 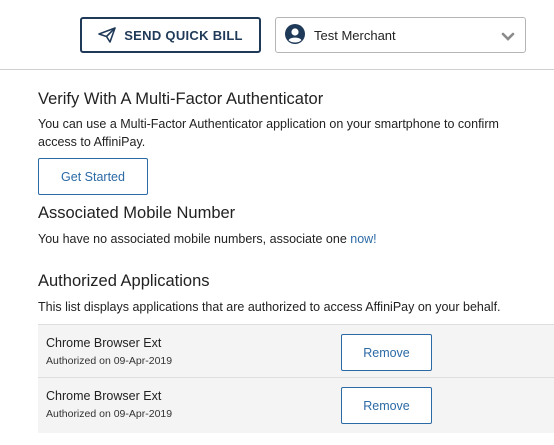 What do you see at coordinates (93, 176) in the screenshot?
I see `get-started-button: Get Started` at bounding box center [93, 176].